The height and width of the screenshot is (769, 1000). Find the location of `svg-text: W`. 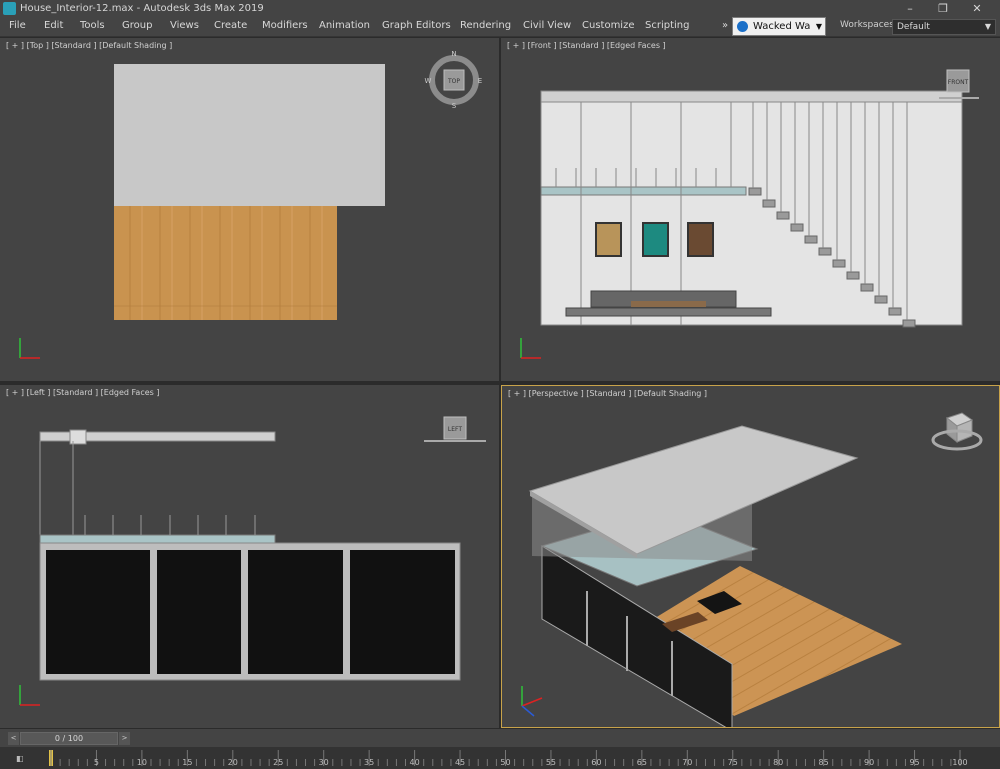

svg-text: W is located at coordinates (428, 81).